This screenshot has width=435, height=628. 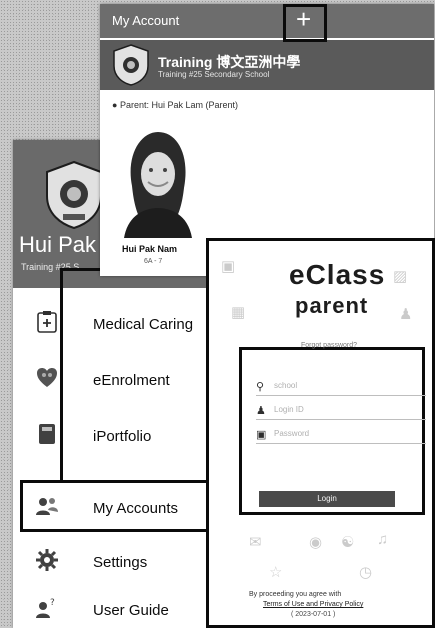 I want to click on child-class: 6A - 7, so click(x=153, y=261).